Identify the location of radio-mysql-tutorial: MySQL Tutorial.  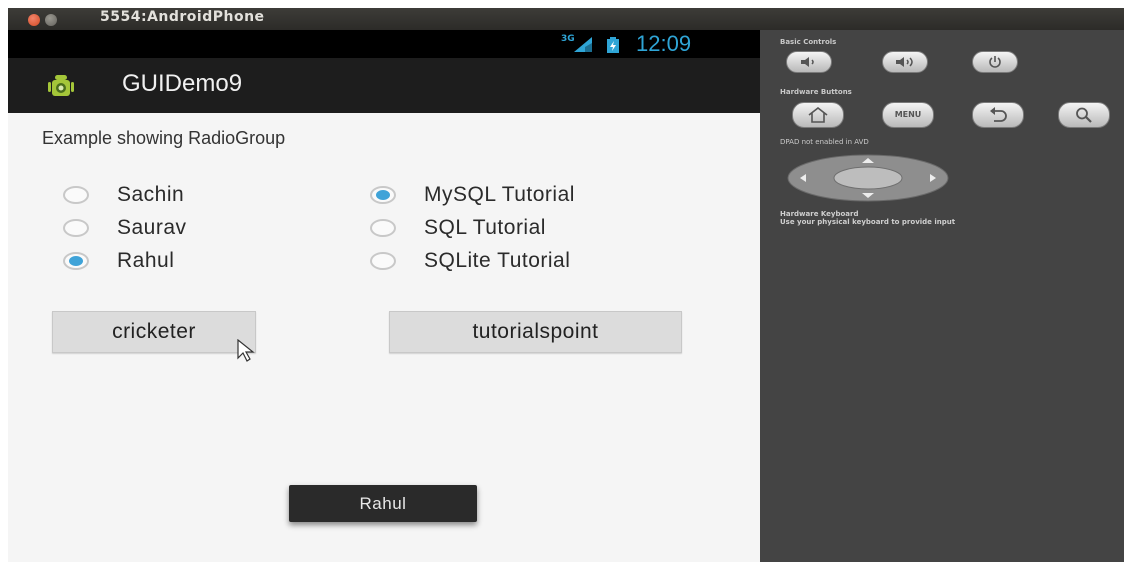
(472, 195).